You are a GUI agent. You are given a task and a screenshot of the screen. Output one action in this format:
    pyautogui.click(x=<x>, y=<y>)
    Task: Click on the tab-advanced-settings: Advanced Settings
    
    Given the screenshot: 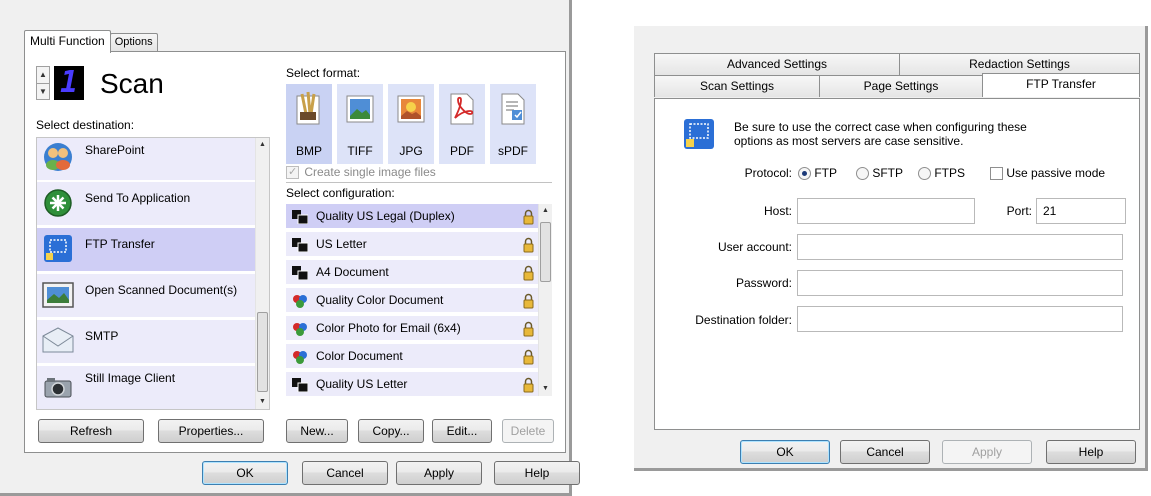 What is the action you would take?
    pyautogui.click(x=777, y=64)
    